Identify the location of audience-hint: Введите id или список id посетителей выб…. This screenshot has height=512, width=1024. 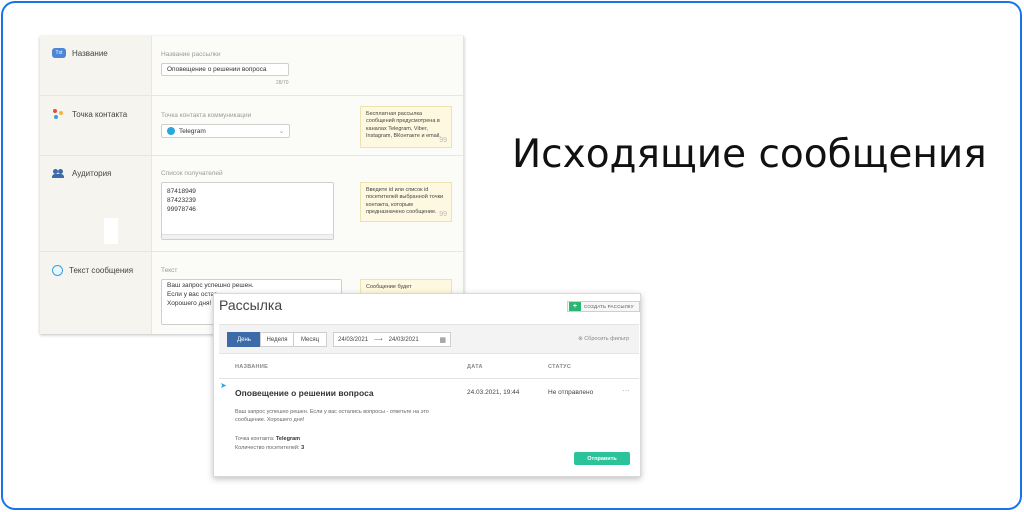
(406, 202).